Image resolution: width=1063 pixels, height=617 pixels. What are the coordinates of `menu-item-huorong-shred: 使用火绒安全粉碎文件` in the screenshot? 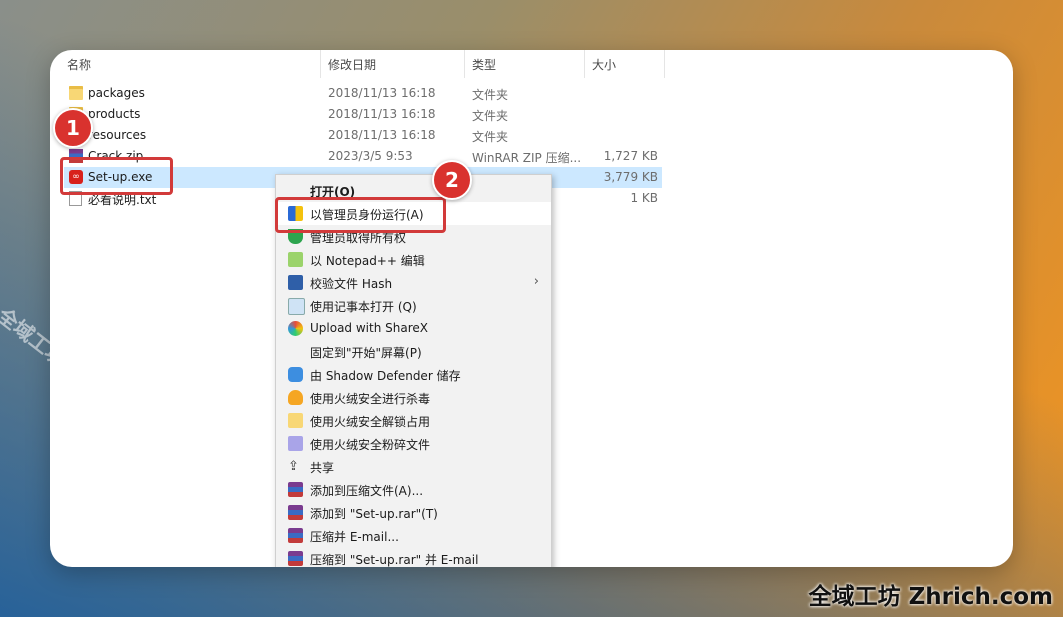 It's located at (413, 443).